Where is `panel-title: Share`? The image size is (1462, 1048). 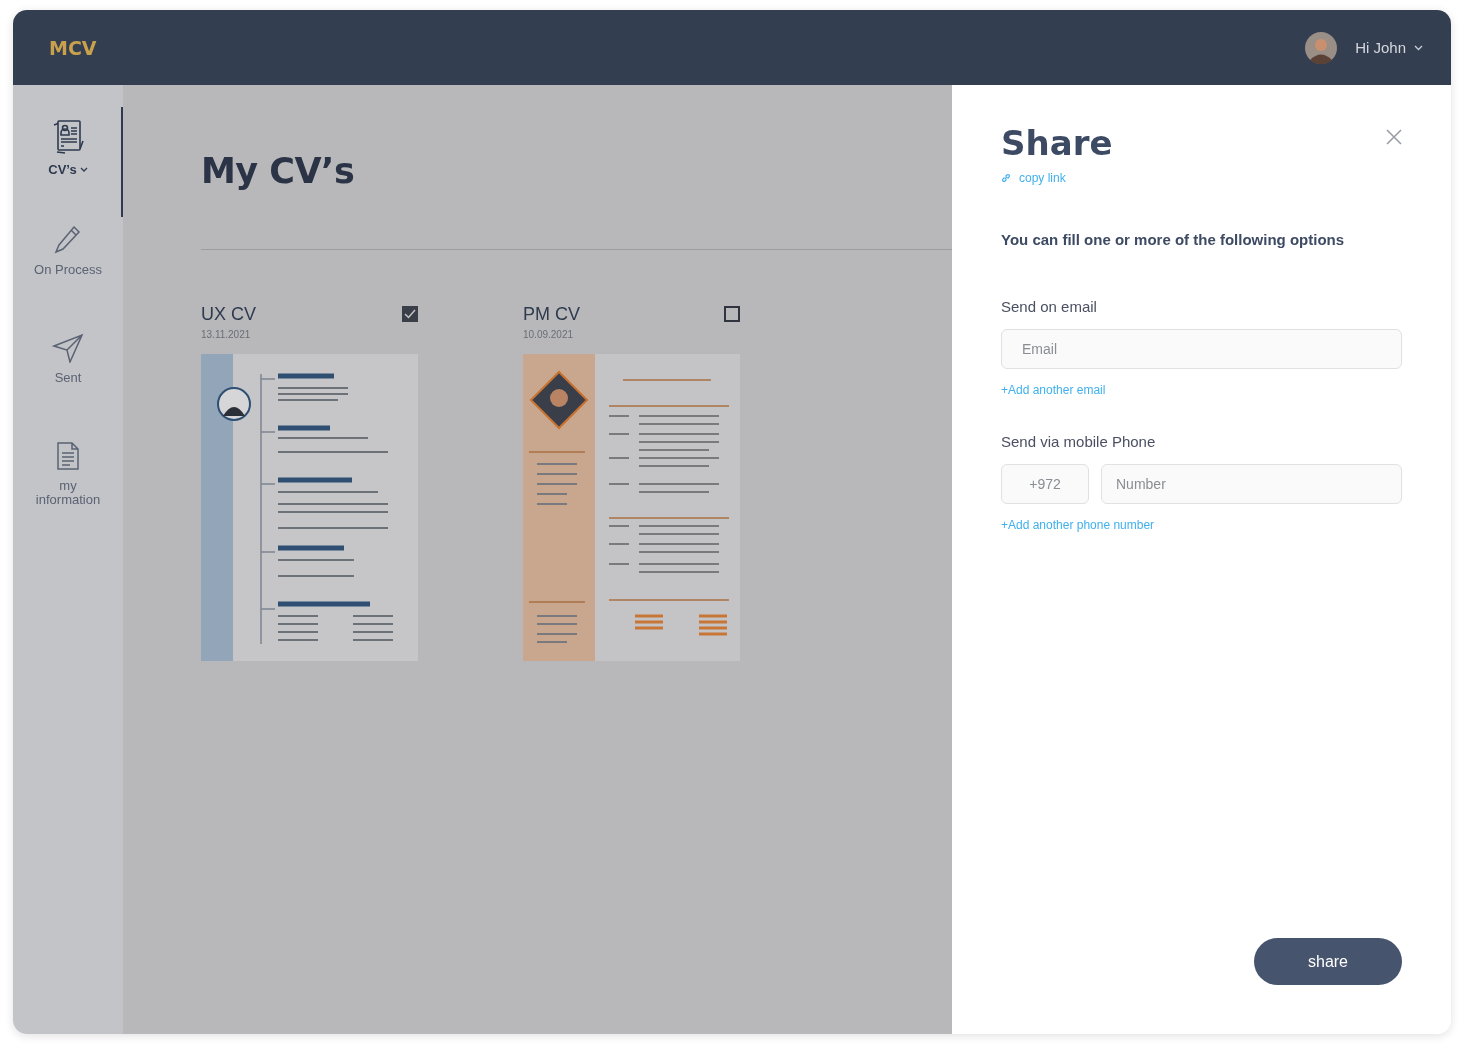
panel-title: Share is located at coordinates (1057, 143).